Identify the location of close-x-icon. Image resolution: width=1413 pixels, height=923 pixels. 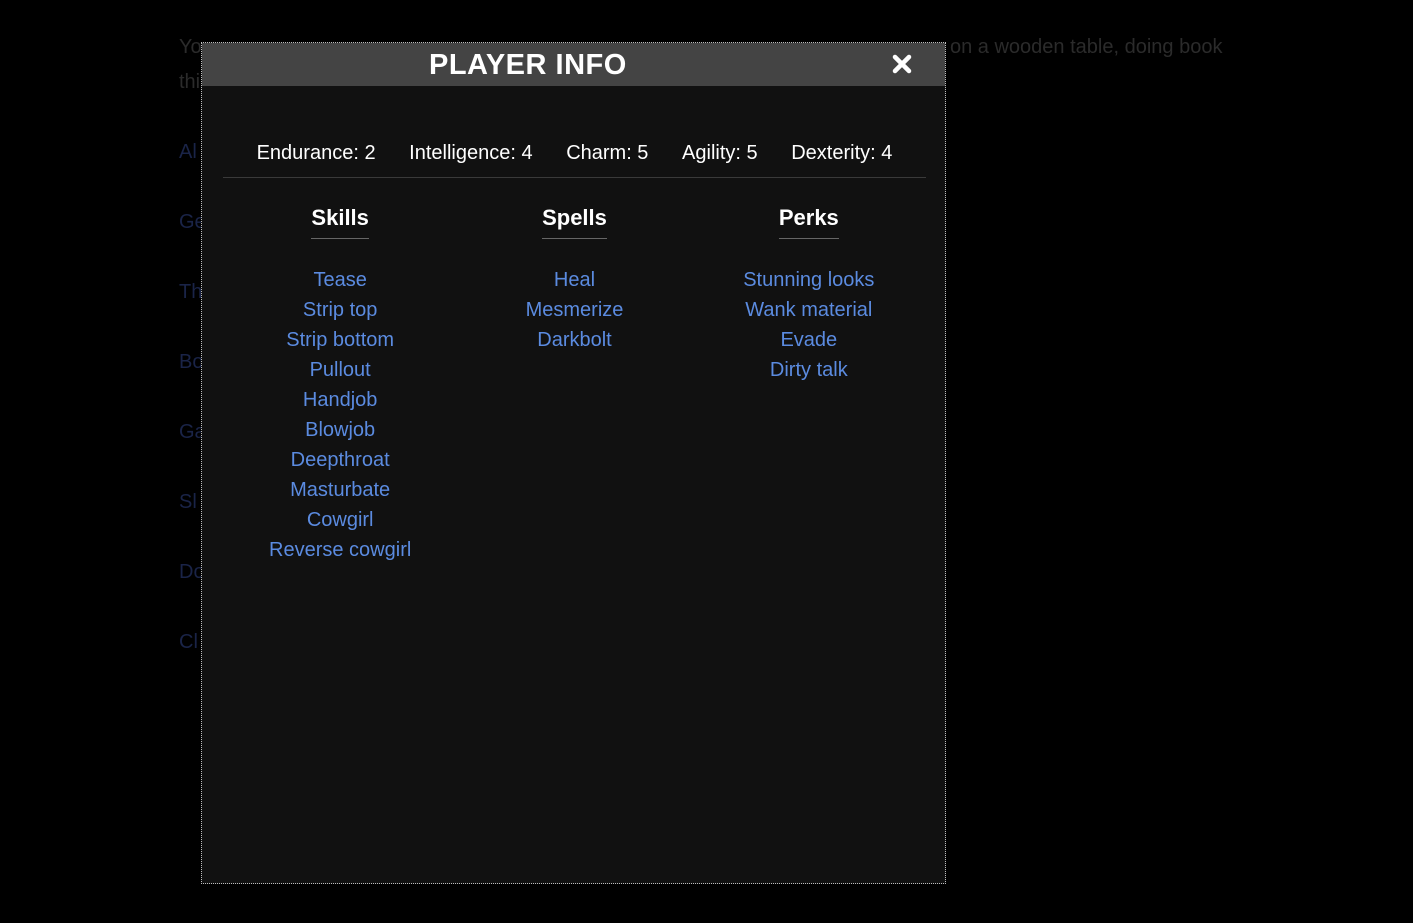
(902, 64).